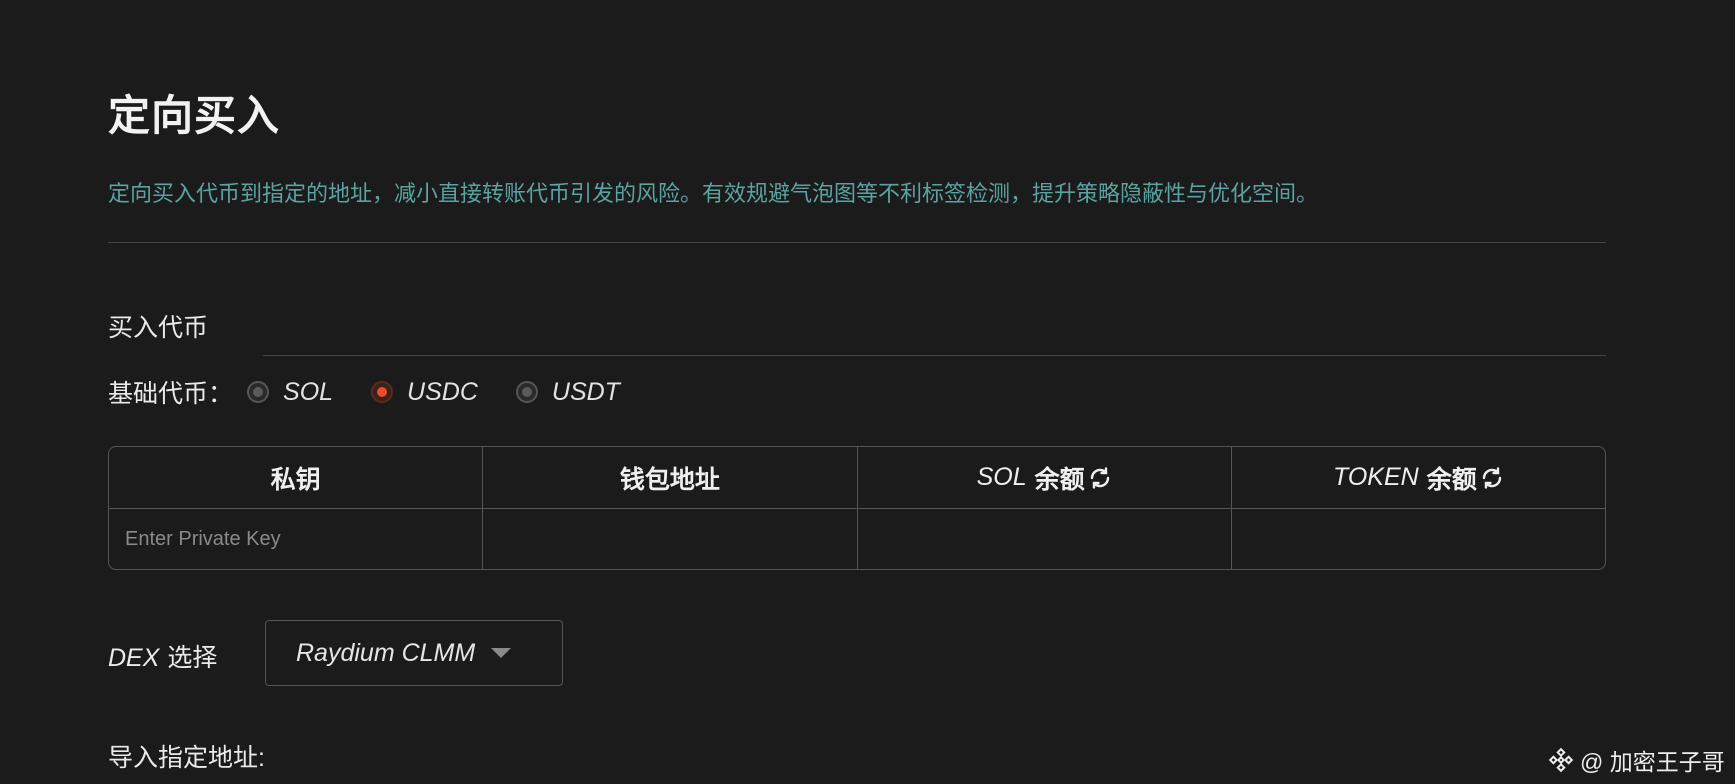 Image resolution: width=1735 pixels, height=784 pixels. Describe the element at coordinates (670, 539) in the screenshot. I see `cell-wallet-address` at that location.